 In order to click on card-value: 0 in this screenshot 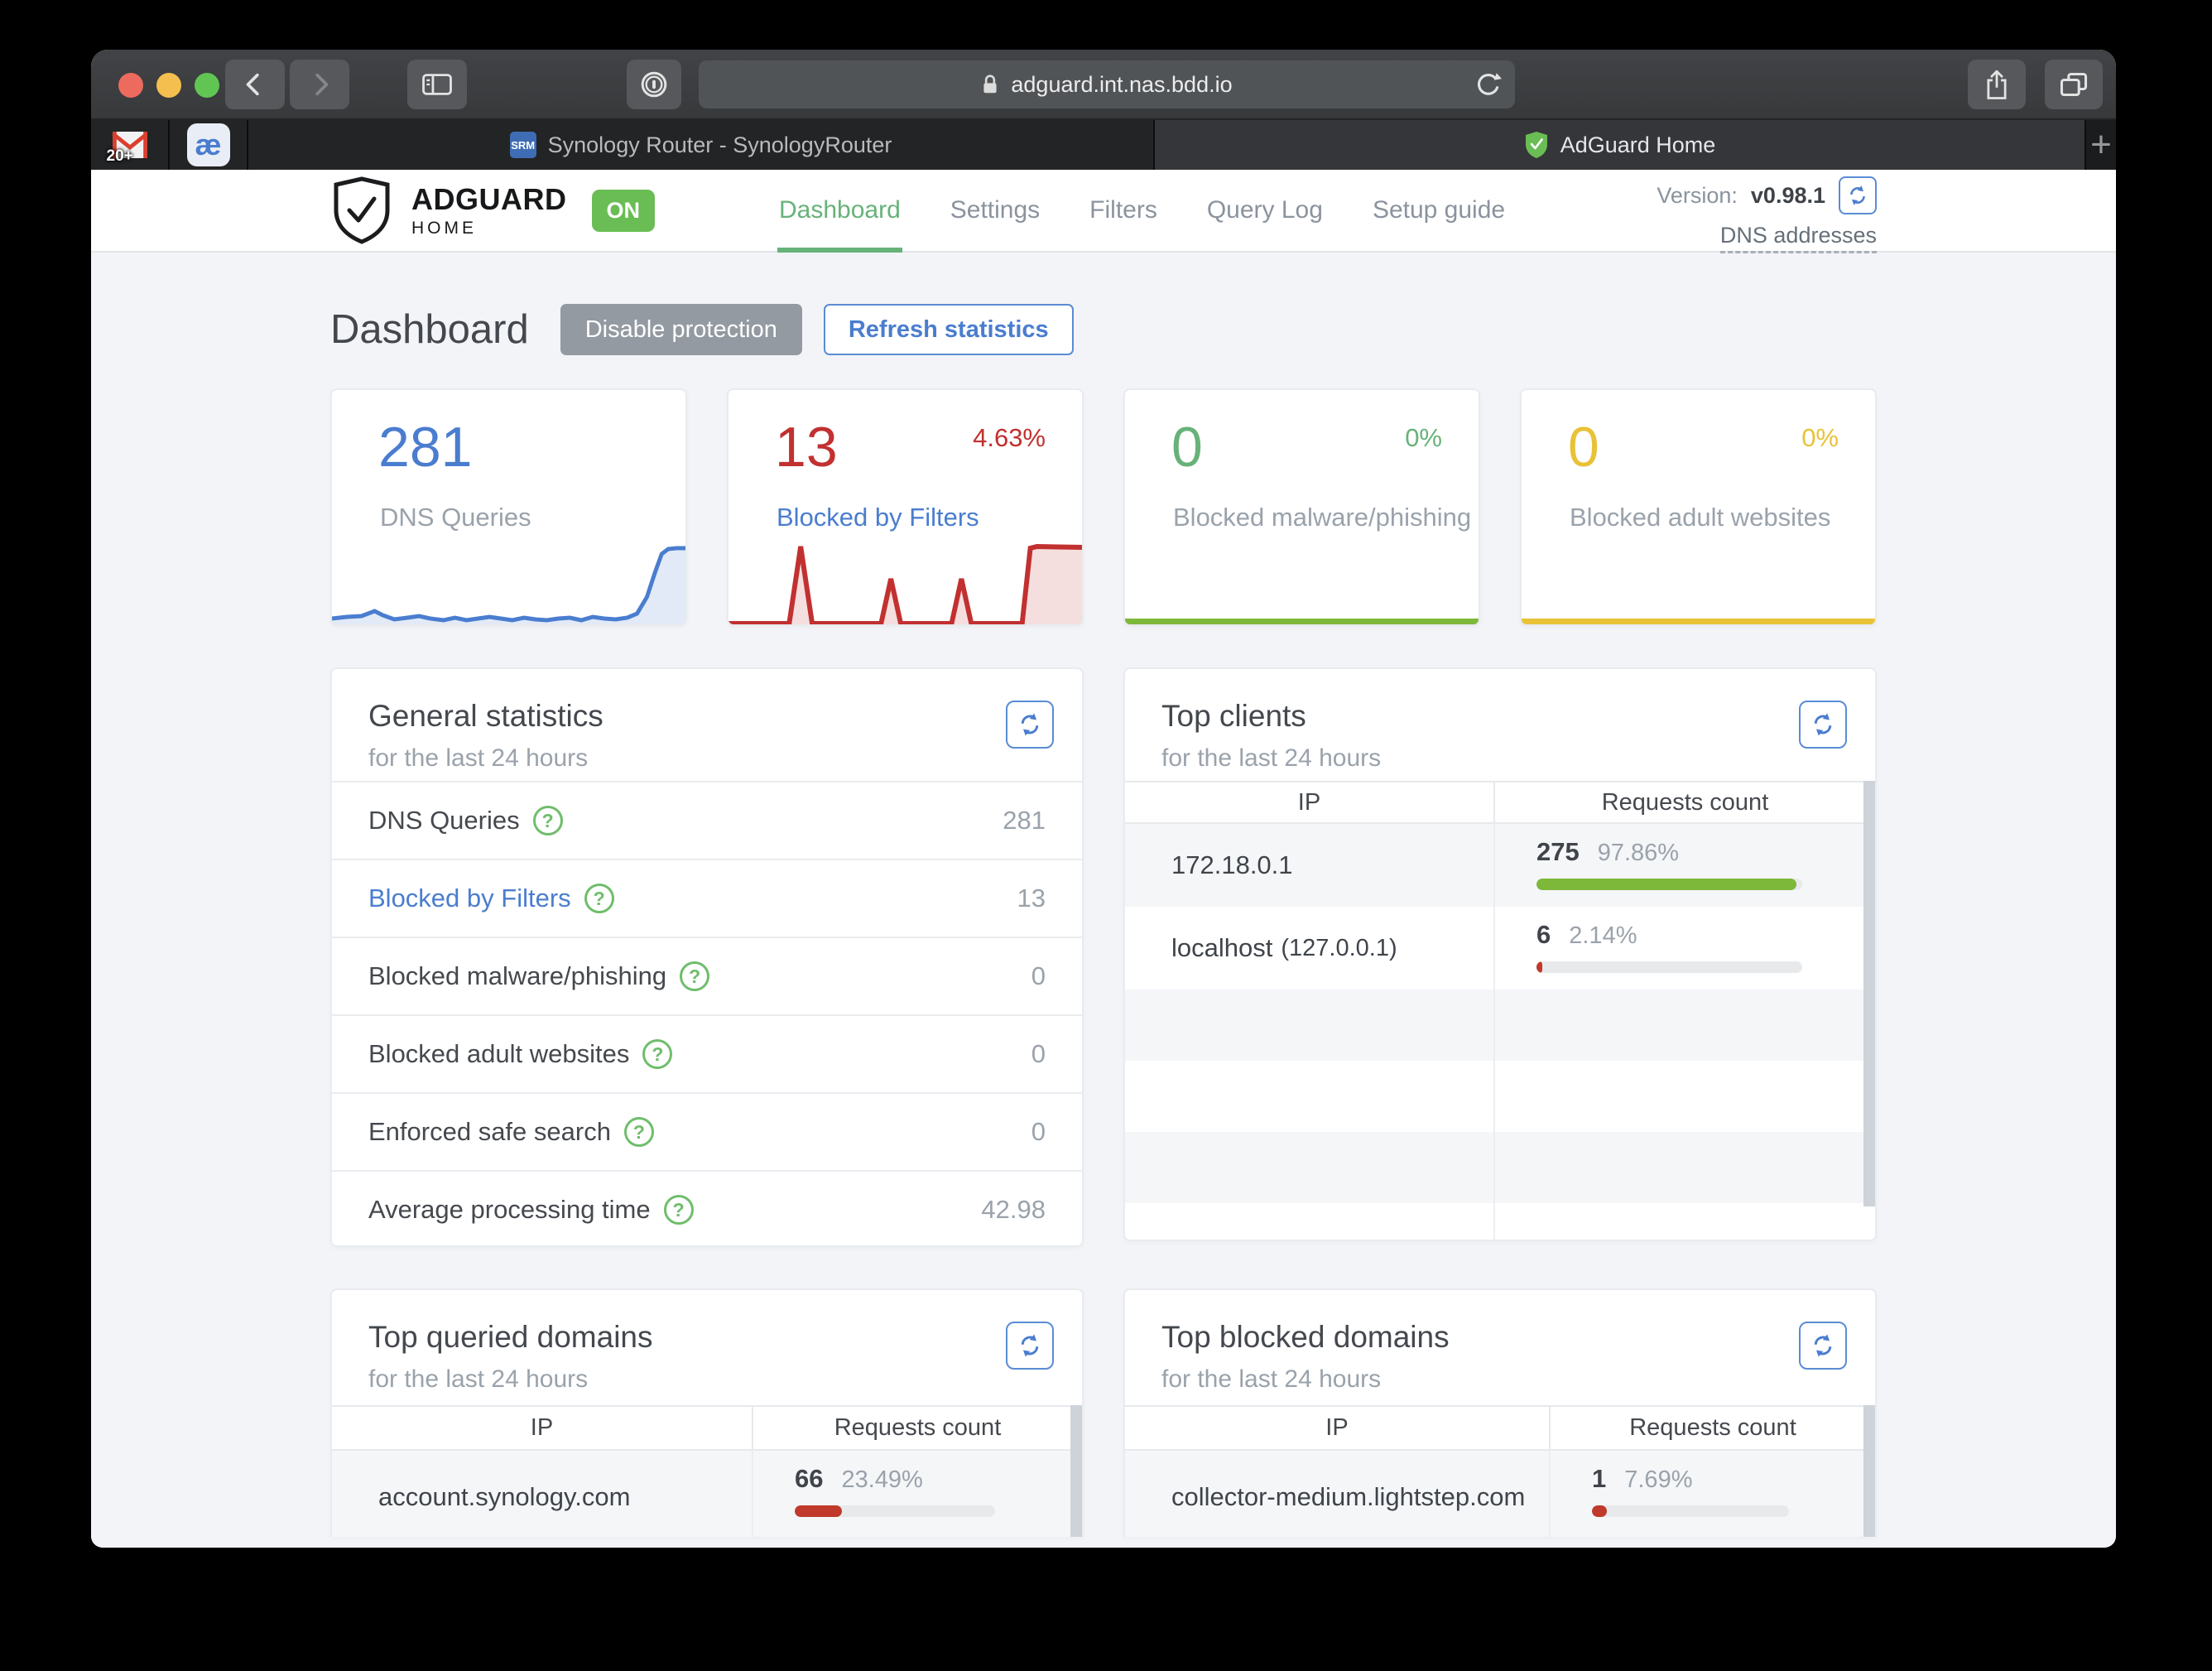, I will do `click(1187, 447)`.